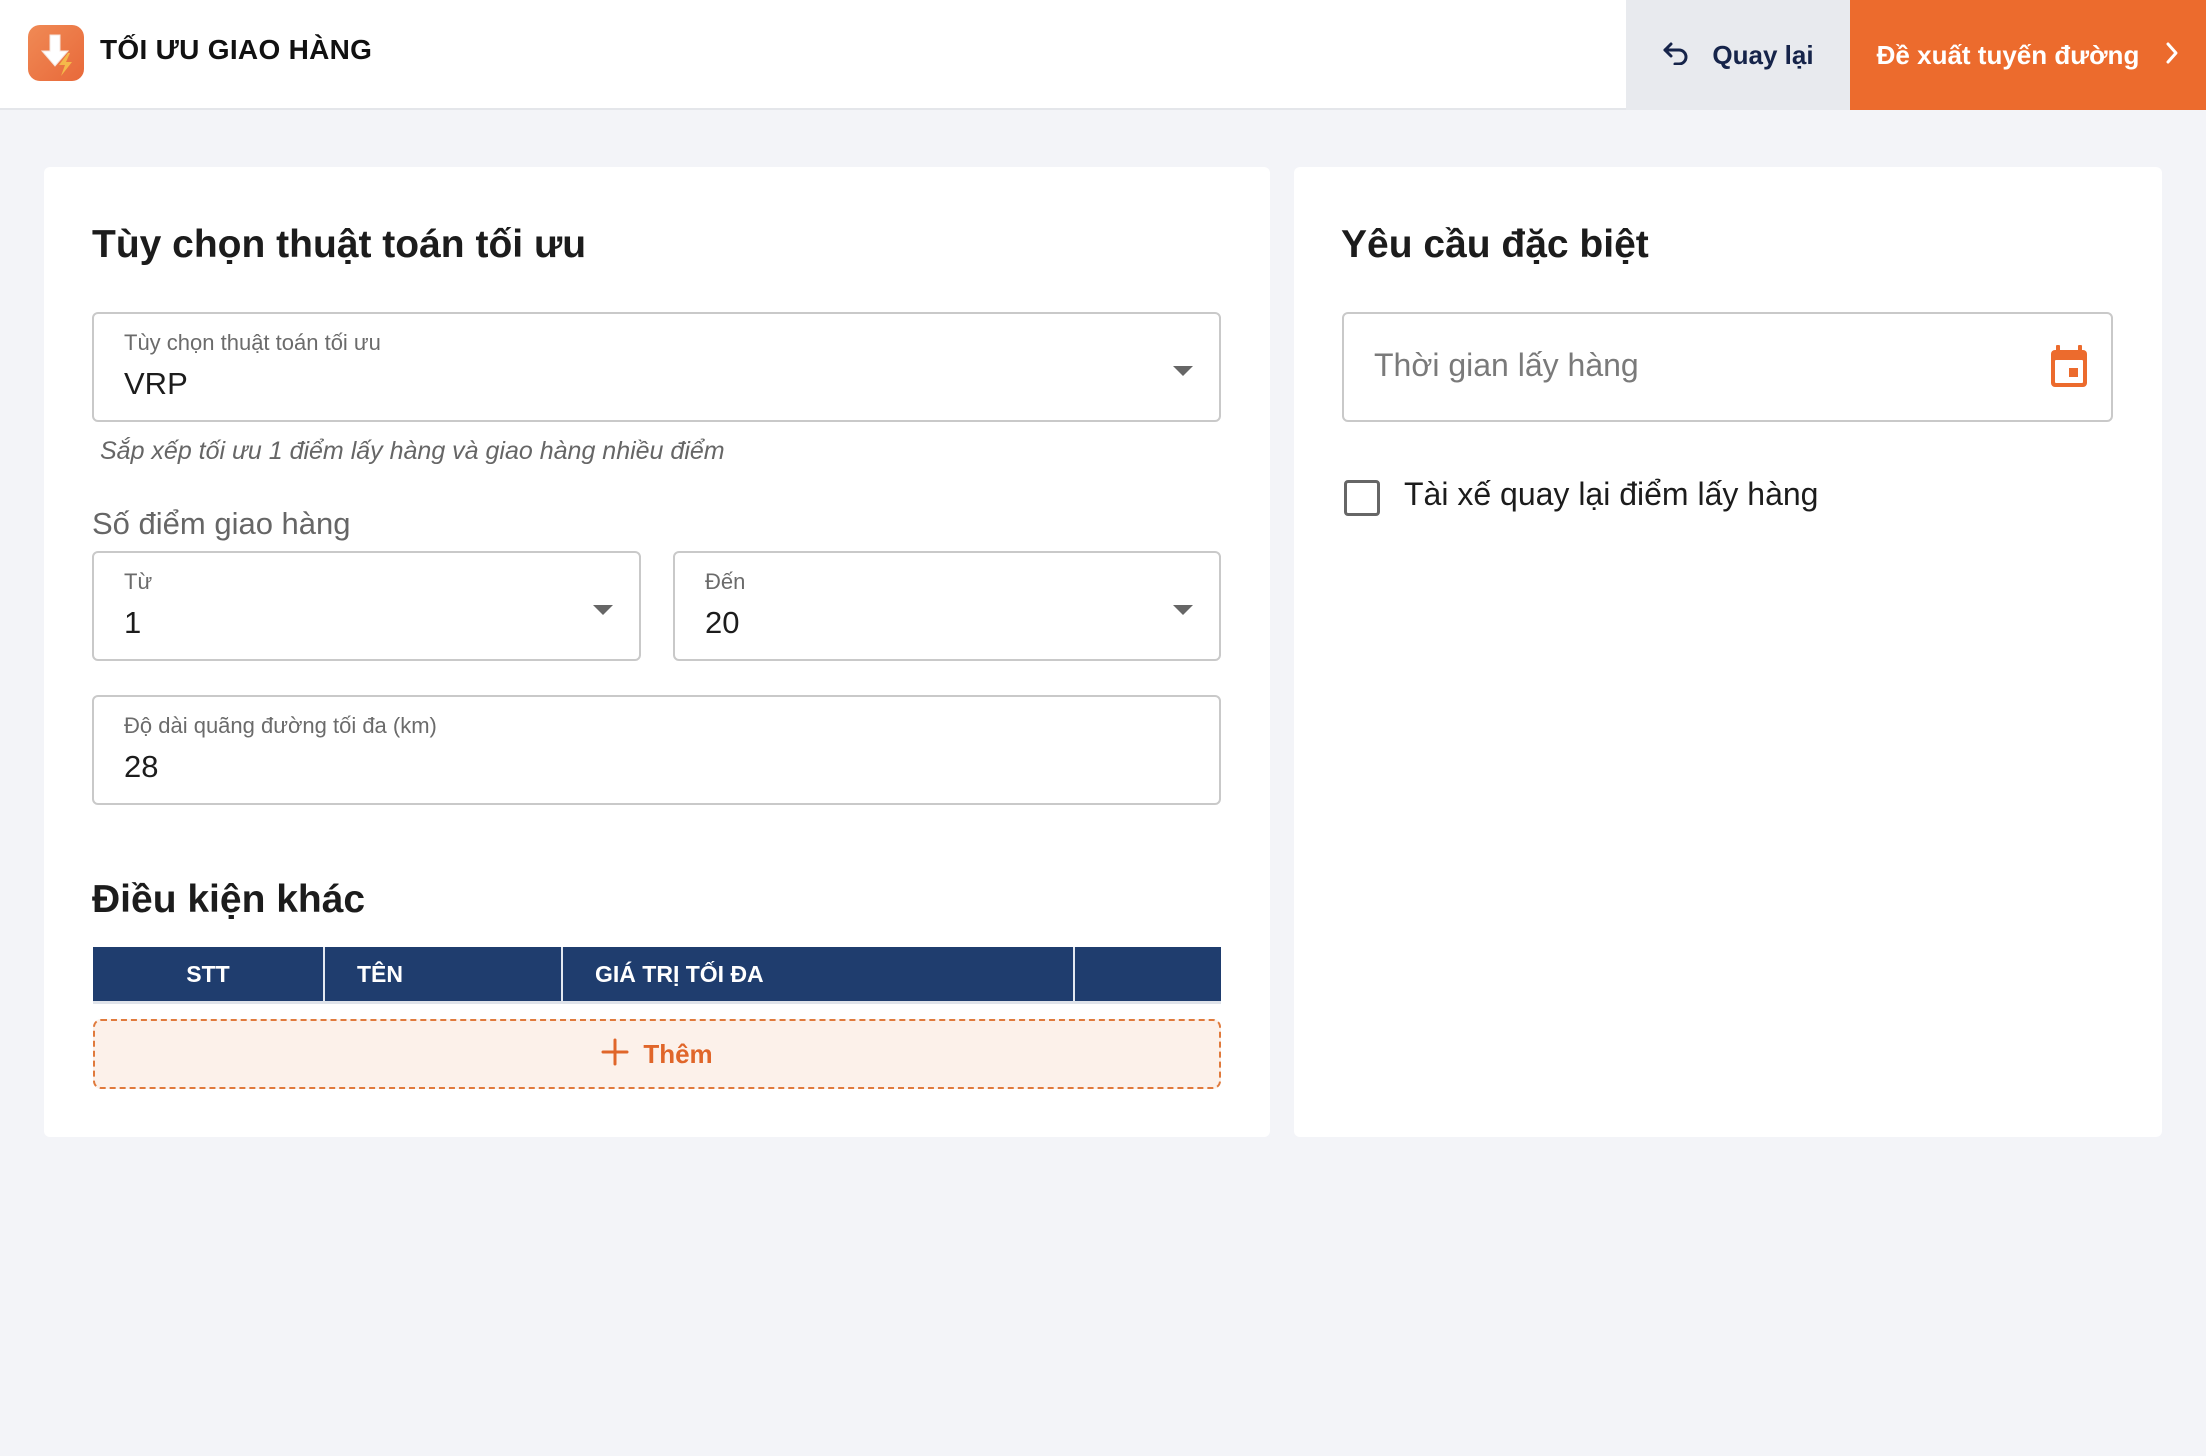 Image resolution: width=2206 pixels, height=1456 pixels. What do you see at coordinates (236, 49) in the screenshot?
I see `app-title: TỐI ƯU GIAO HÀNG` at bounding box center [236, 49].